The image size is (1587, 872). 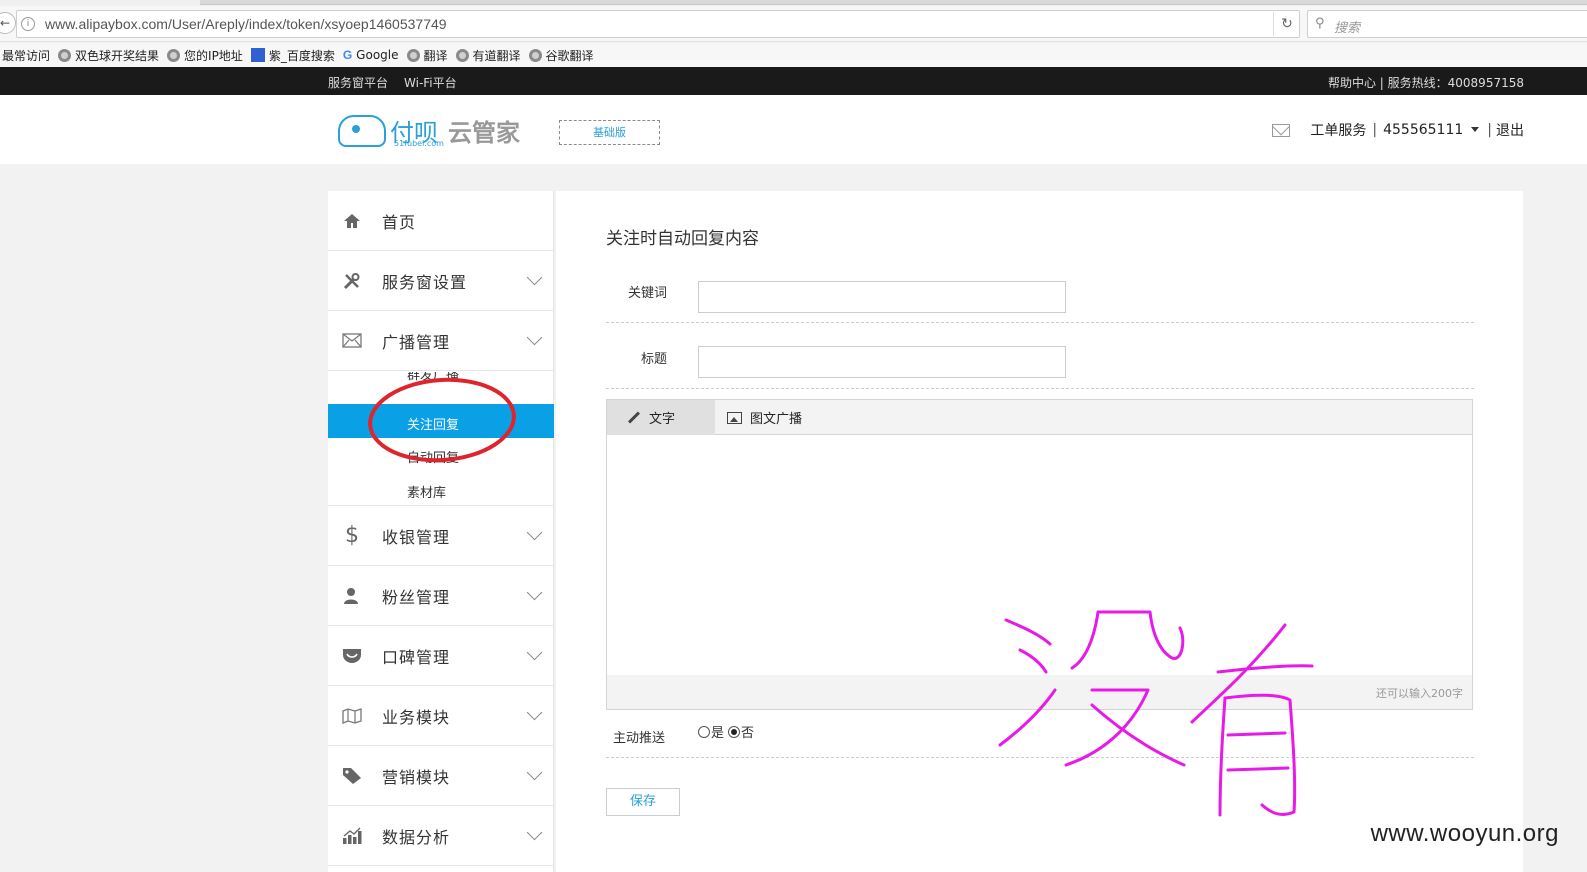 I want to click on sidebar-item-analytics: 数据分析, so click(x=441, y=836).